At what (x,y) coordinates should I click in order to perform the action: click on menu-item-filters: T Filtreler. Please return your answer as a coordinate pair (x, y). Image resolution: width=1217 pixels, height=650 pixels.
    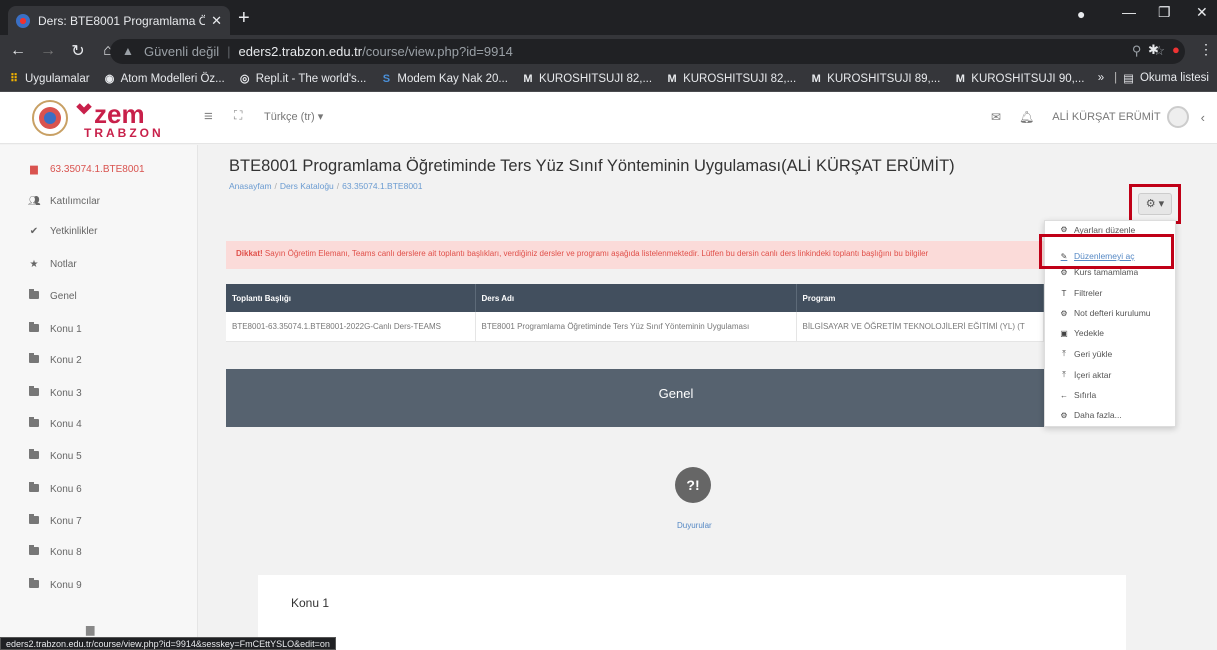
    Looking at the image, I should click on (1081, 293).